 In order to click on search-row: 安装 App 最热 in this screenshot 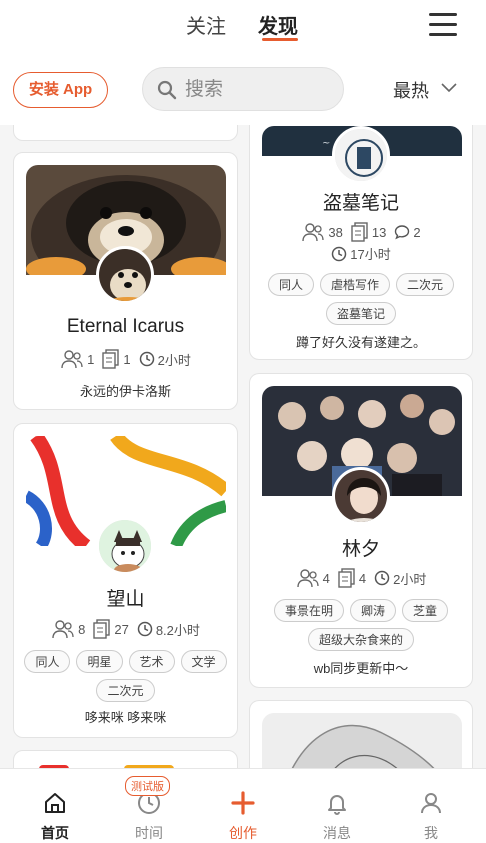, I will do `click(243, 90)`.